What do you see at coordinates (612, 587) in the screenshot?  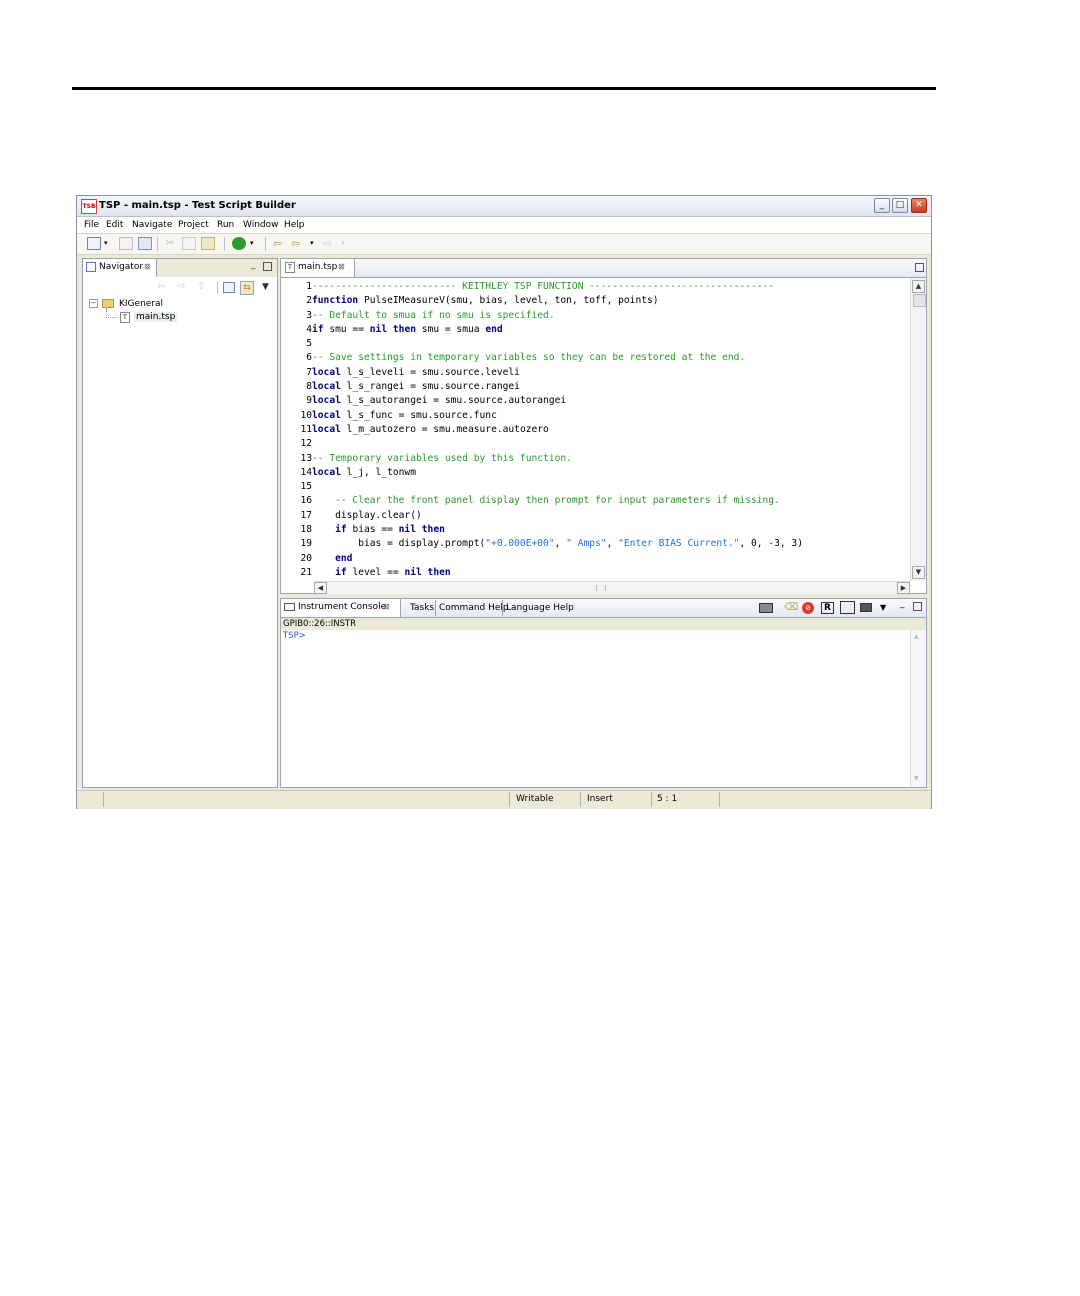 I see `editor-horizontal-scrollbar: ◀ ▶` at bounding box center [612, 587].